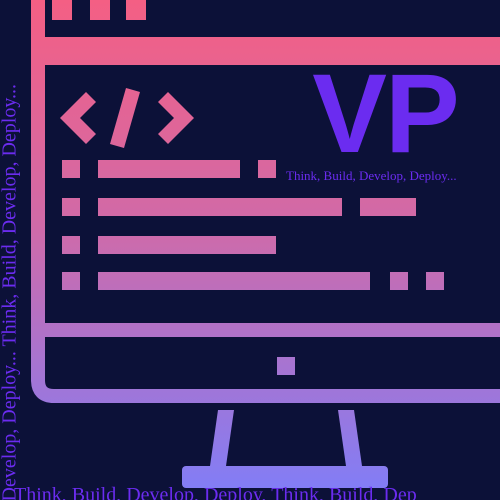  Describe the element at coordinates (99, 10) in the screenshot. I see `window-dots` at that location.